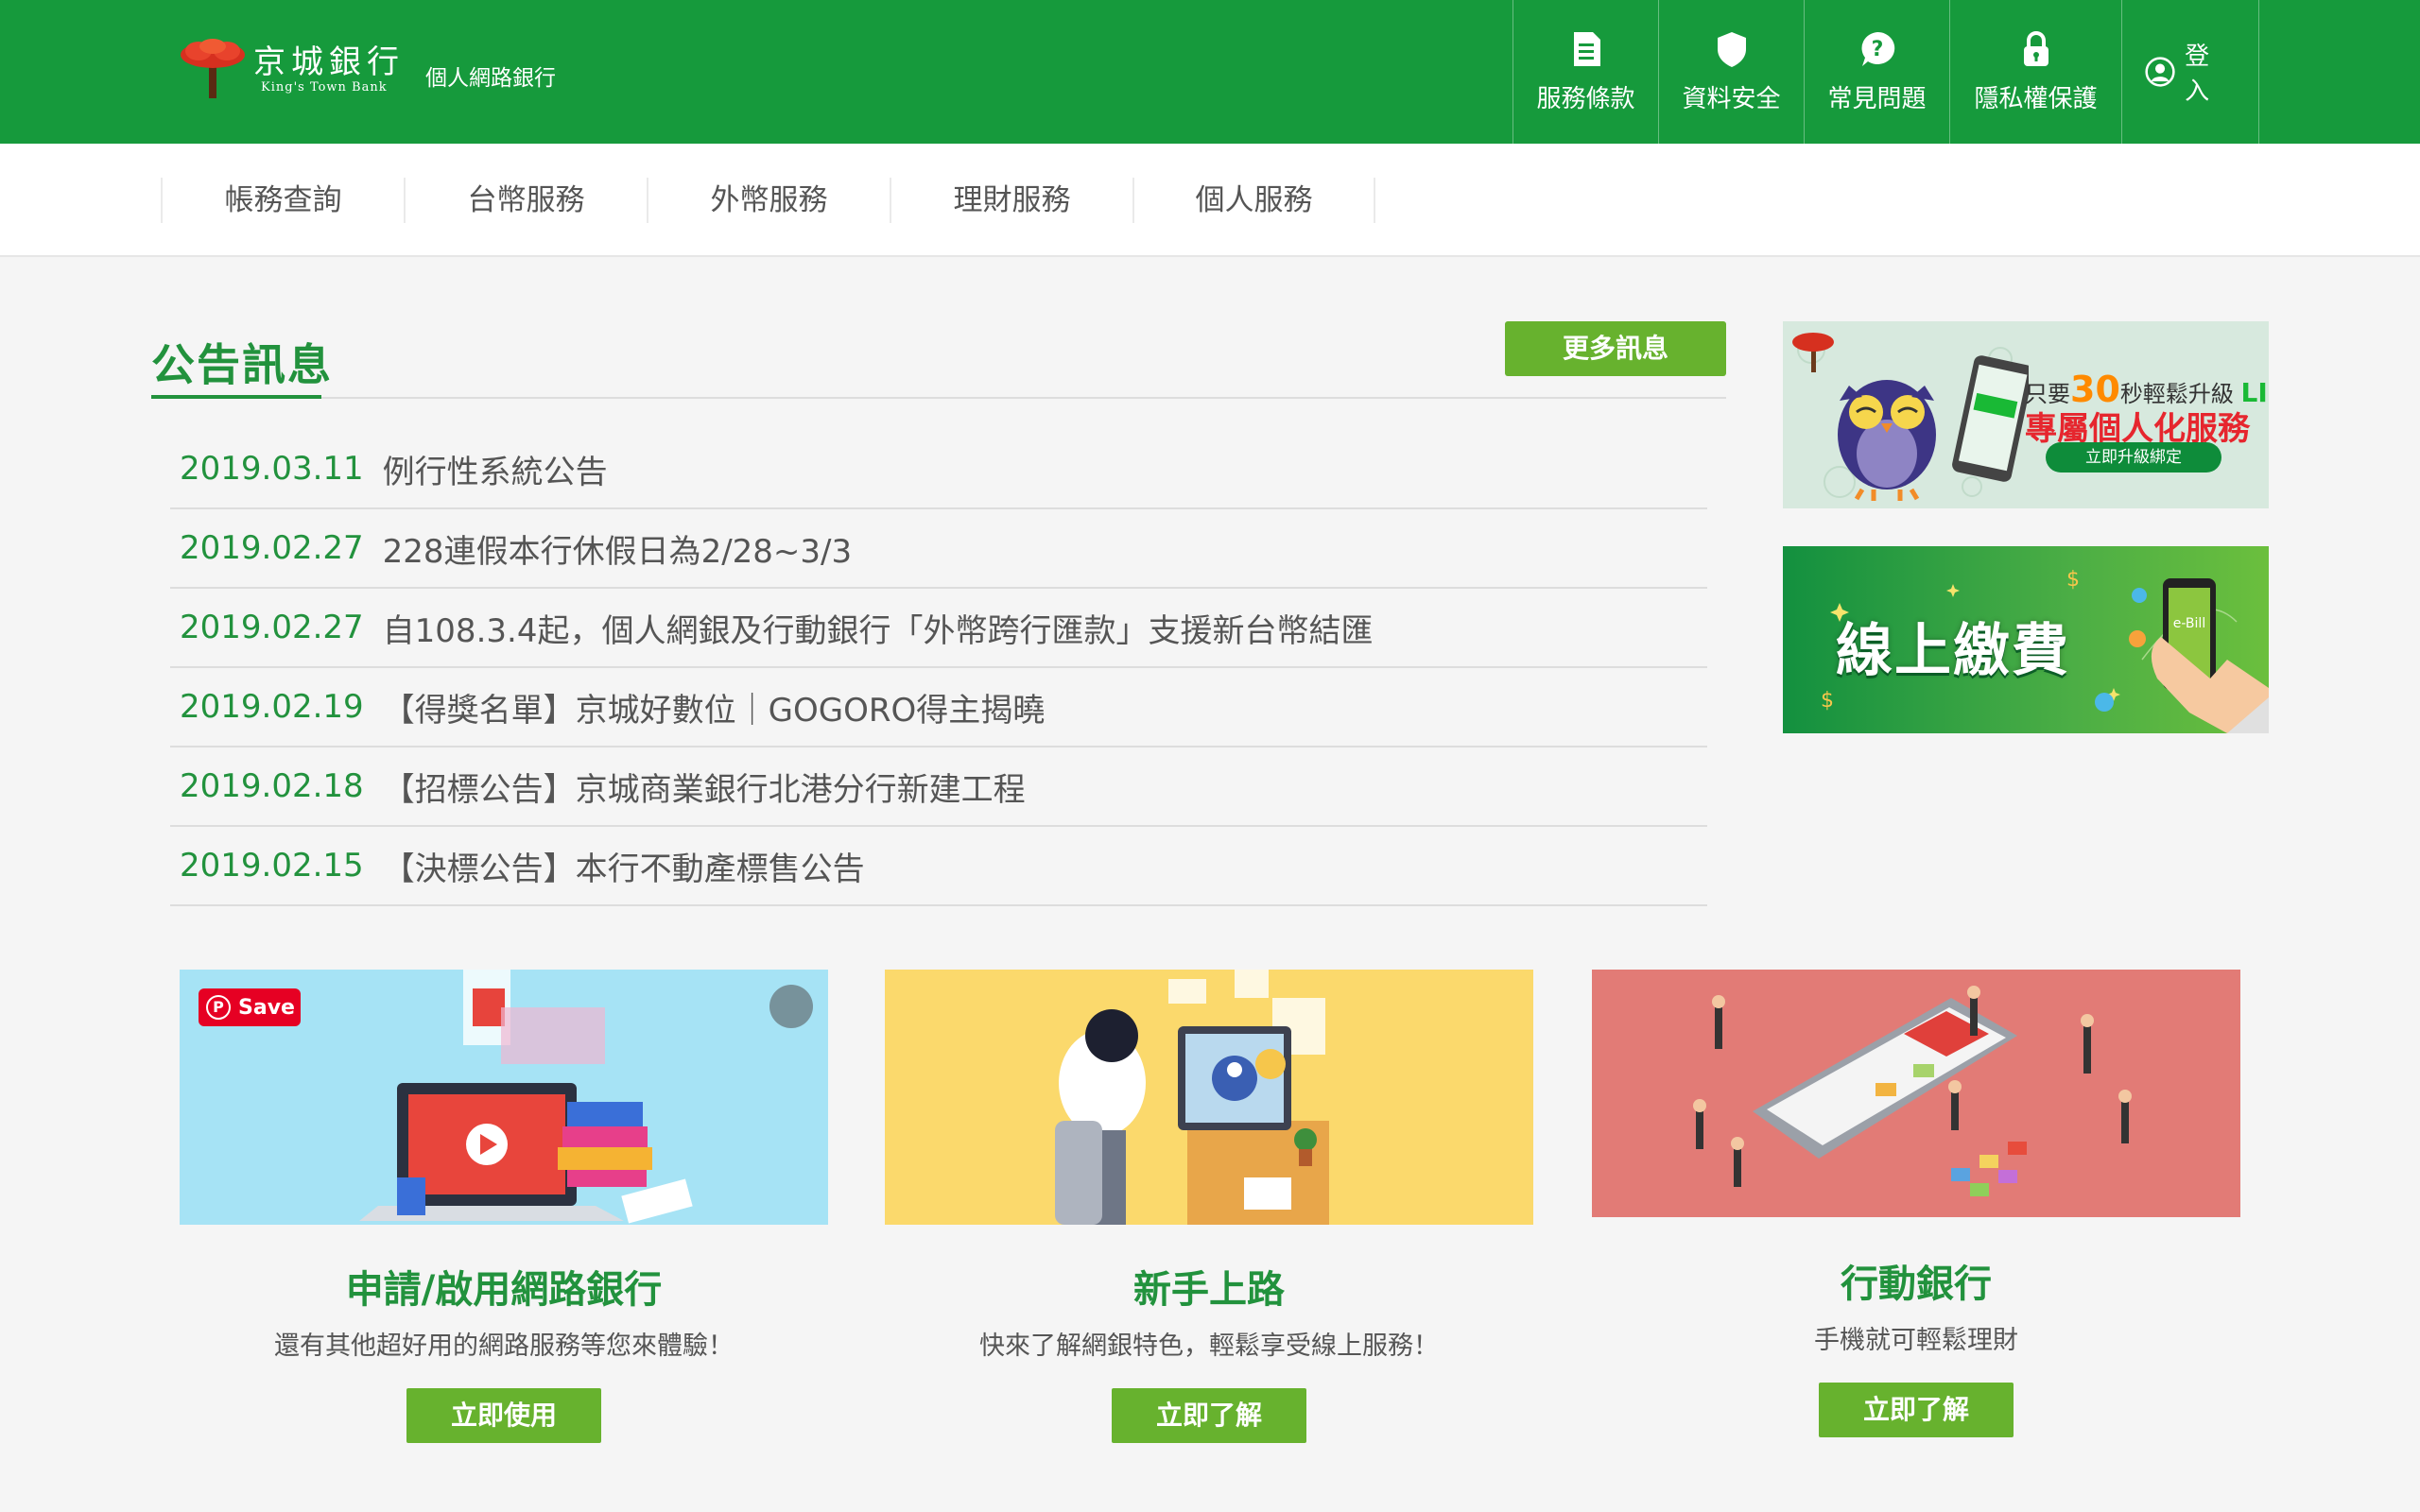 The height and width of the screenshot is (1512, 2420). I want to click on list-item: 2019.02.18 【招標公告】京城商業銀行北港分行新建工程, so click(938, 787).